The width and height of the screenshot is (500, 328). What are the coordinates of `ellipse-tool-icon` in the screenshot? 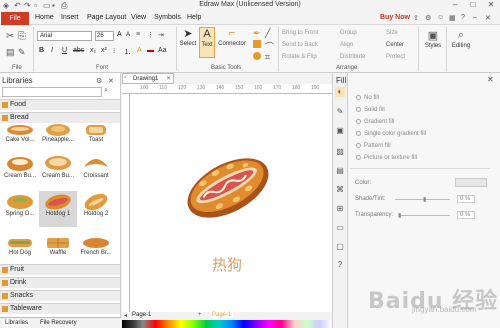 It's located at (257, 56).